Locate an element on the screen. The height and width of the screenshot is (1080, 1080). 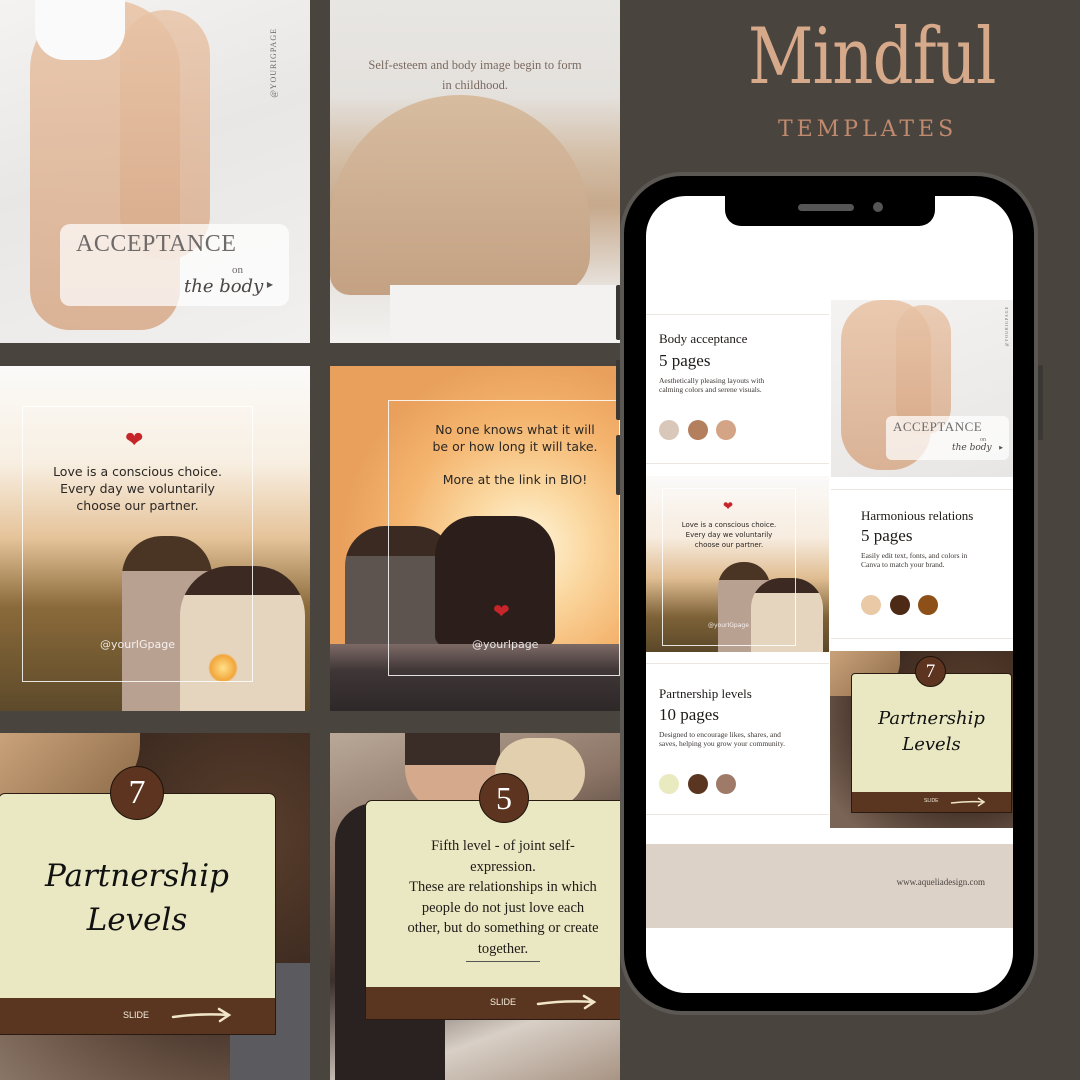
text-line: These are relationships in which is located at coordinates (503, 887).